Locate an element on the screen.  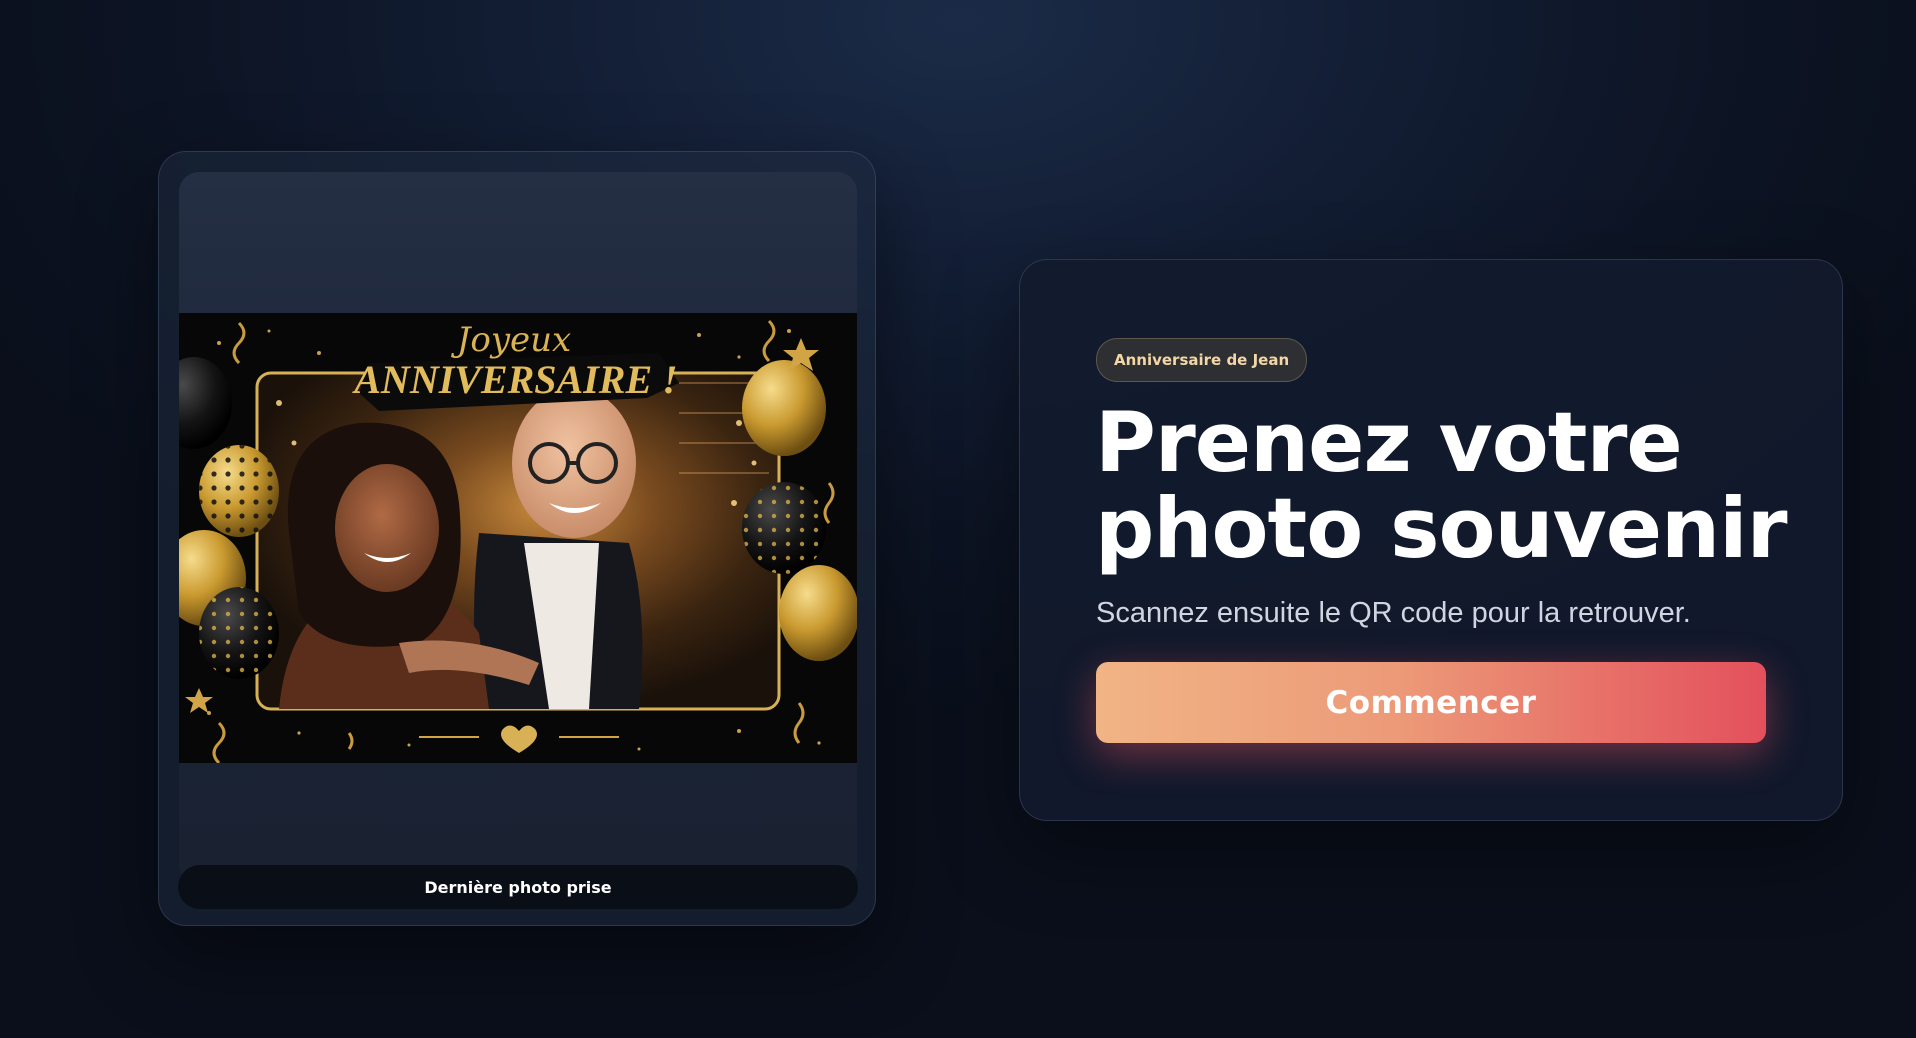
photo-overlay-greeting: Joyeux is located at coordinates (511, 340).